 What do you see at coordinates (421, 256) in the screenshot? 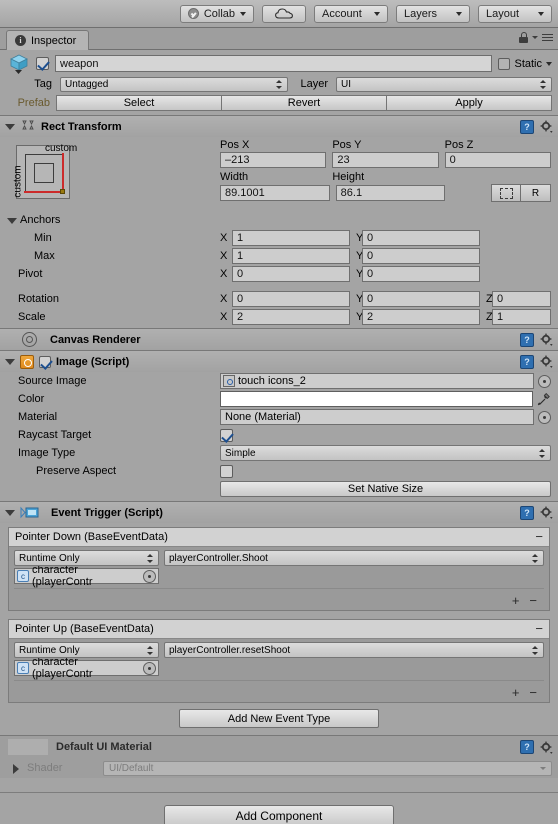
I see `anchor-max-y-input: 0` at bounding box center [421, 256].